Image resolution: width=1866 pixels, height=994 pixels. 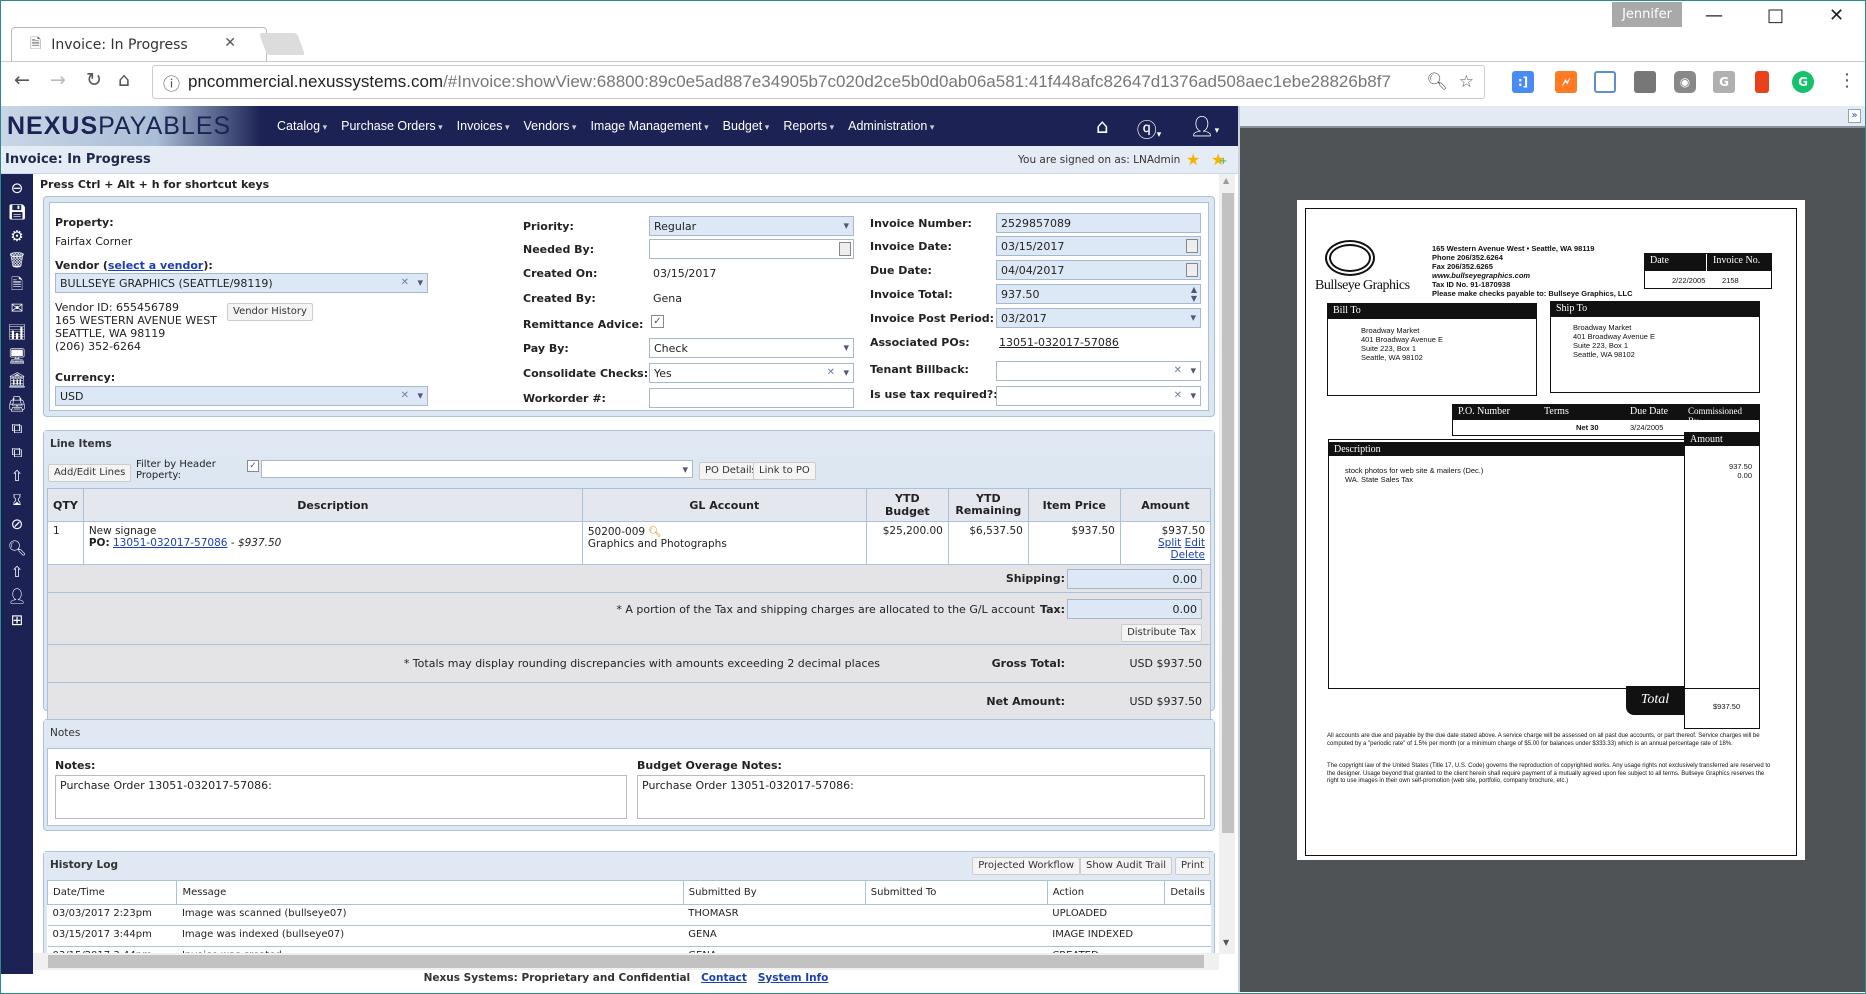 What do you see at coordinates (751, 373) in the screenshot?
I see `consolidate-select: Yes ✕` at bounding box center [751, 373].